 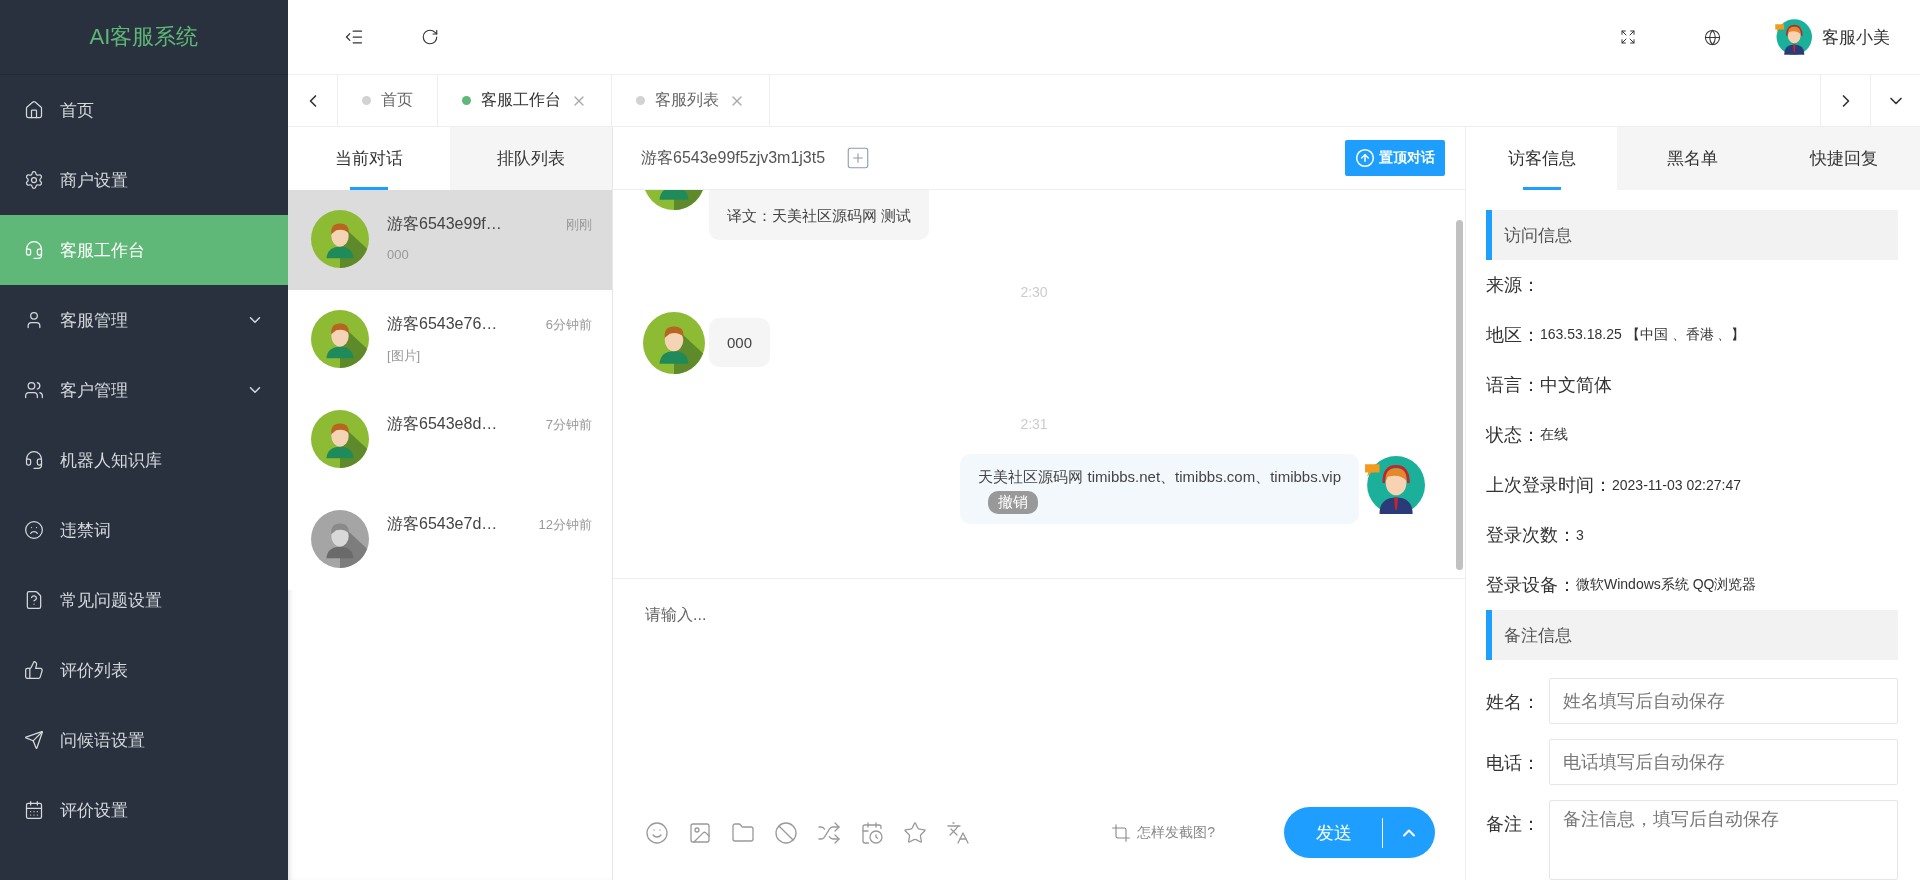 I want to click on info-value: 微软Windows系统 QQ浏览器, so click(x=1666, y=585).